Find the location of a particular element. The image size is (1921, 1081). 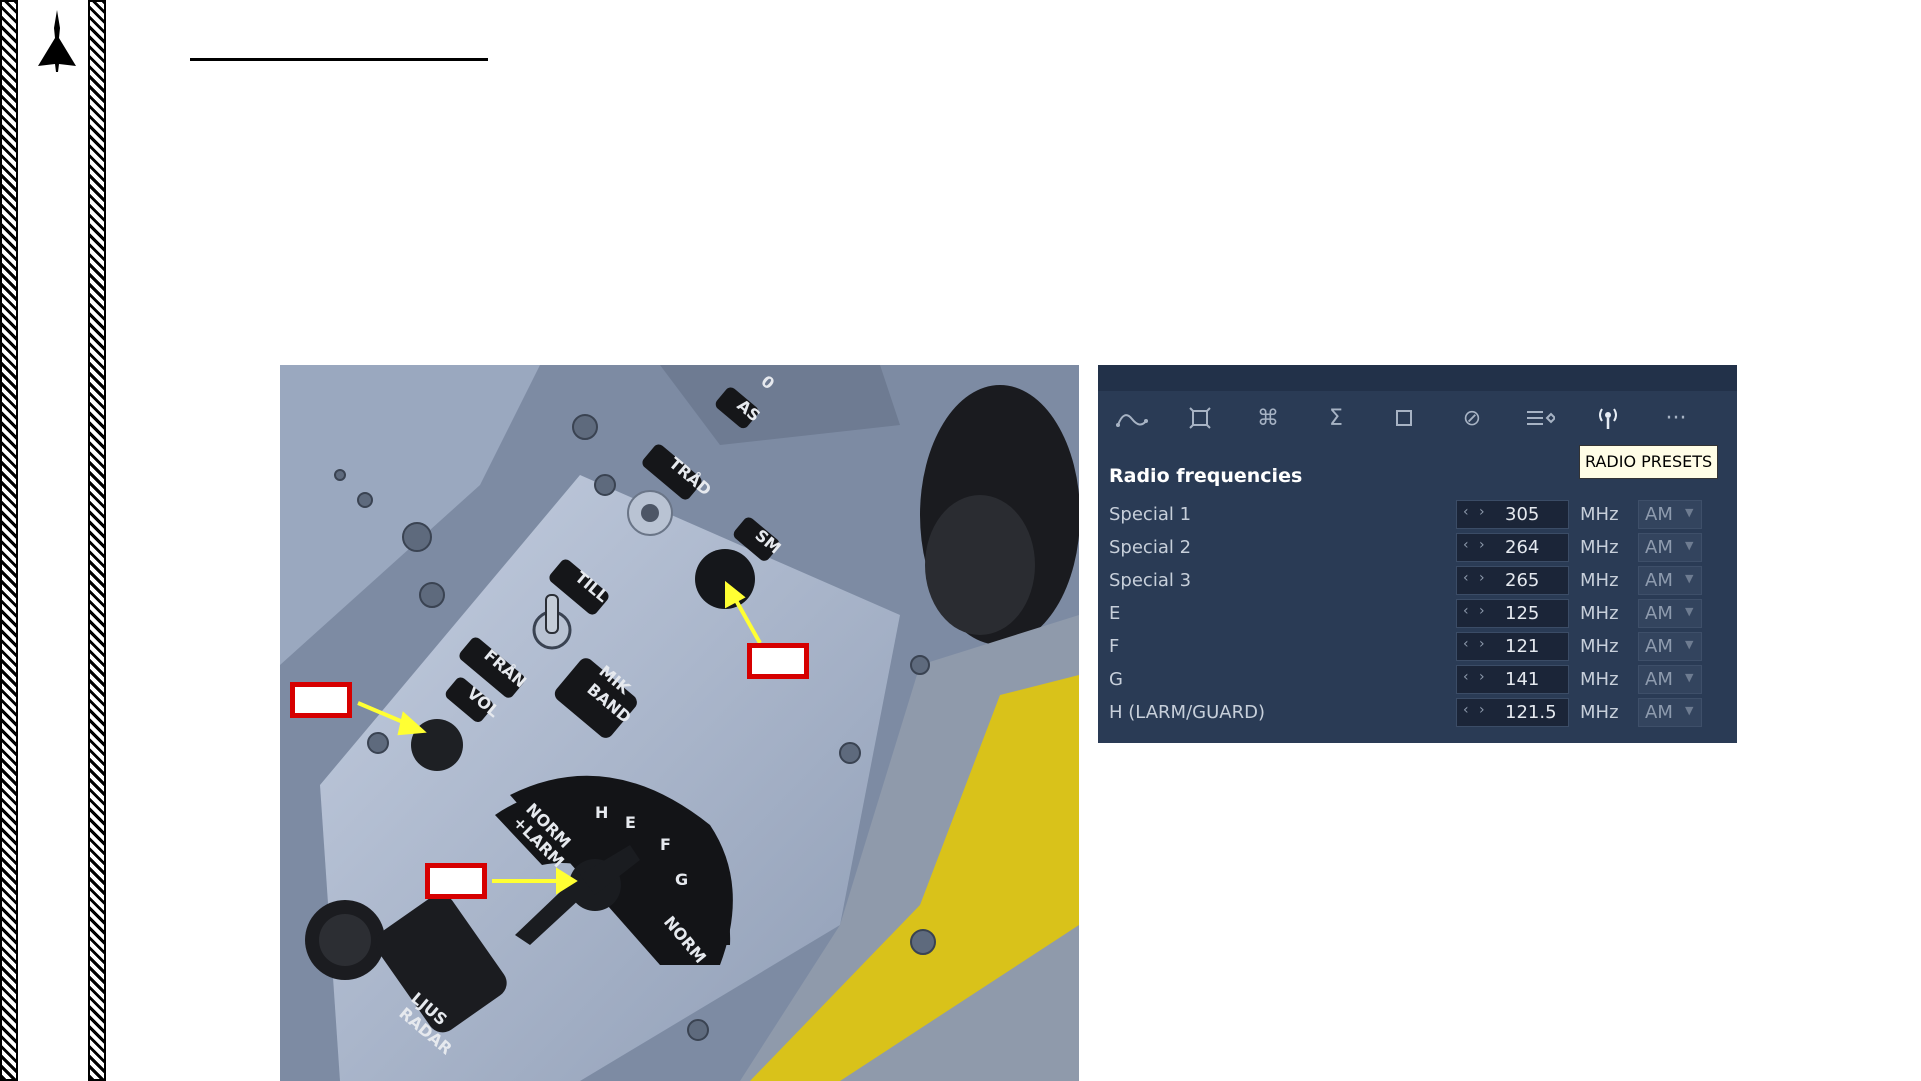

frequency-value: 125 is located at coordinates (1522, 613).